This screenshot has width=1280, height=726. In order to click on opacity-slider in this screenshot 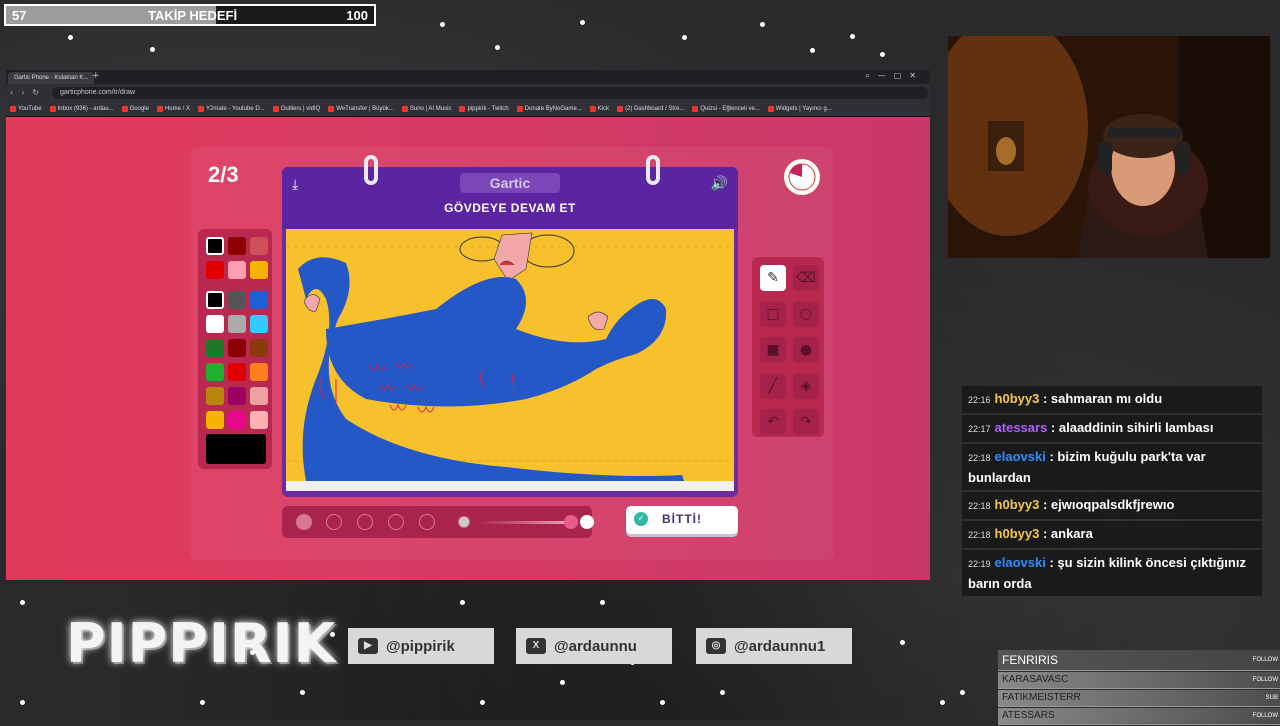, I will do `click(524, 522)`.